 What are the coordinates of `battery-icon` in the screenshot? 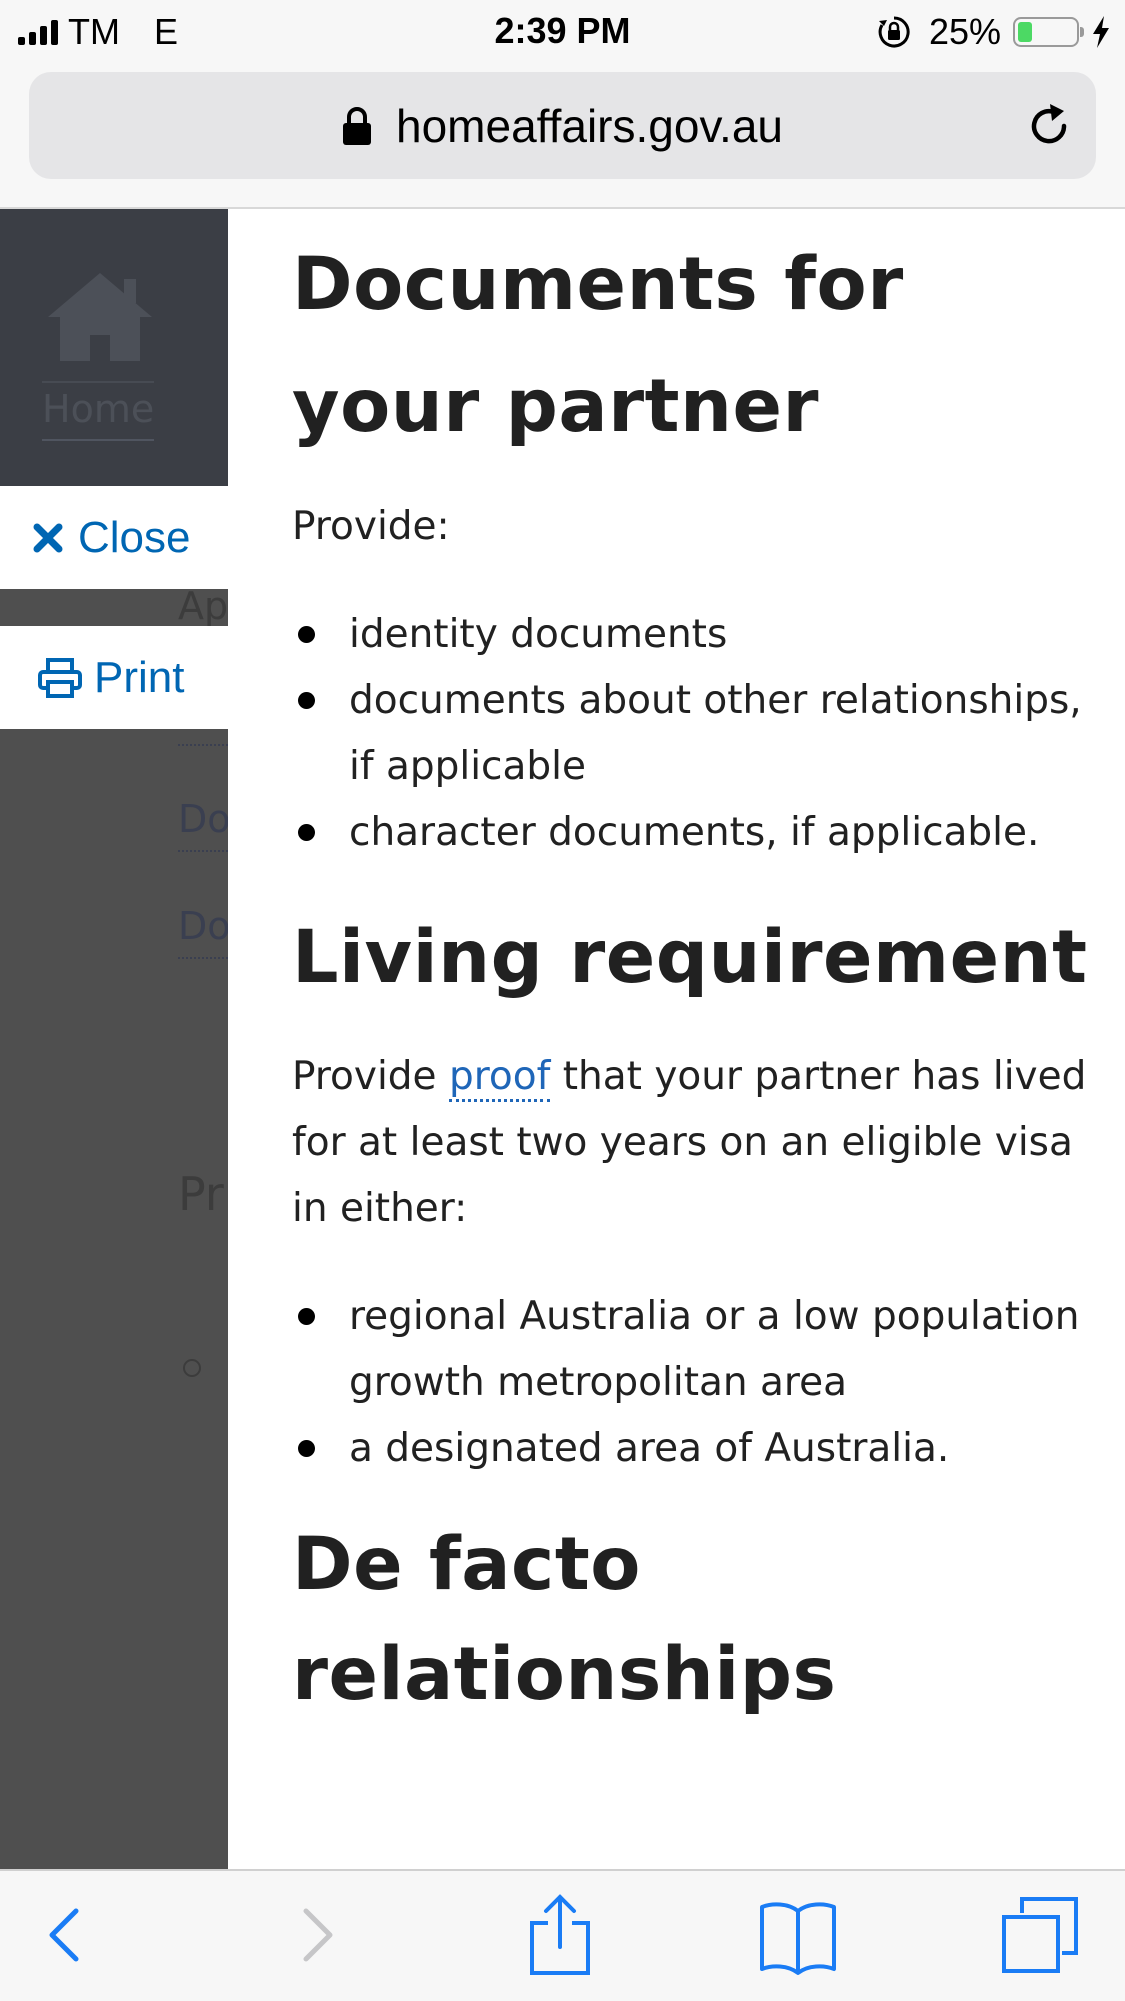 It's located at (1048, 32).